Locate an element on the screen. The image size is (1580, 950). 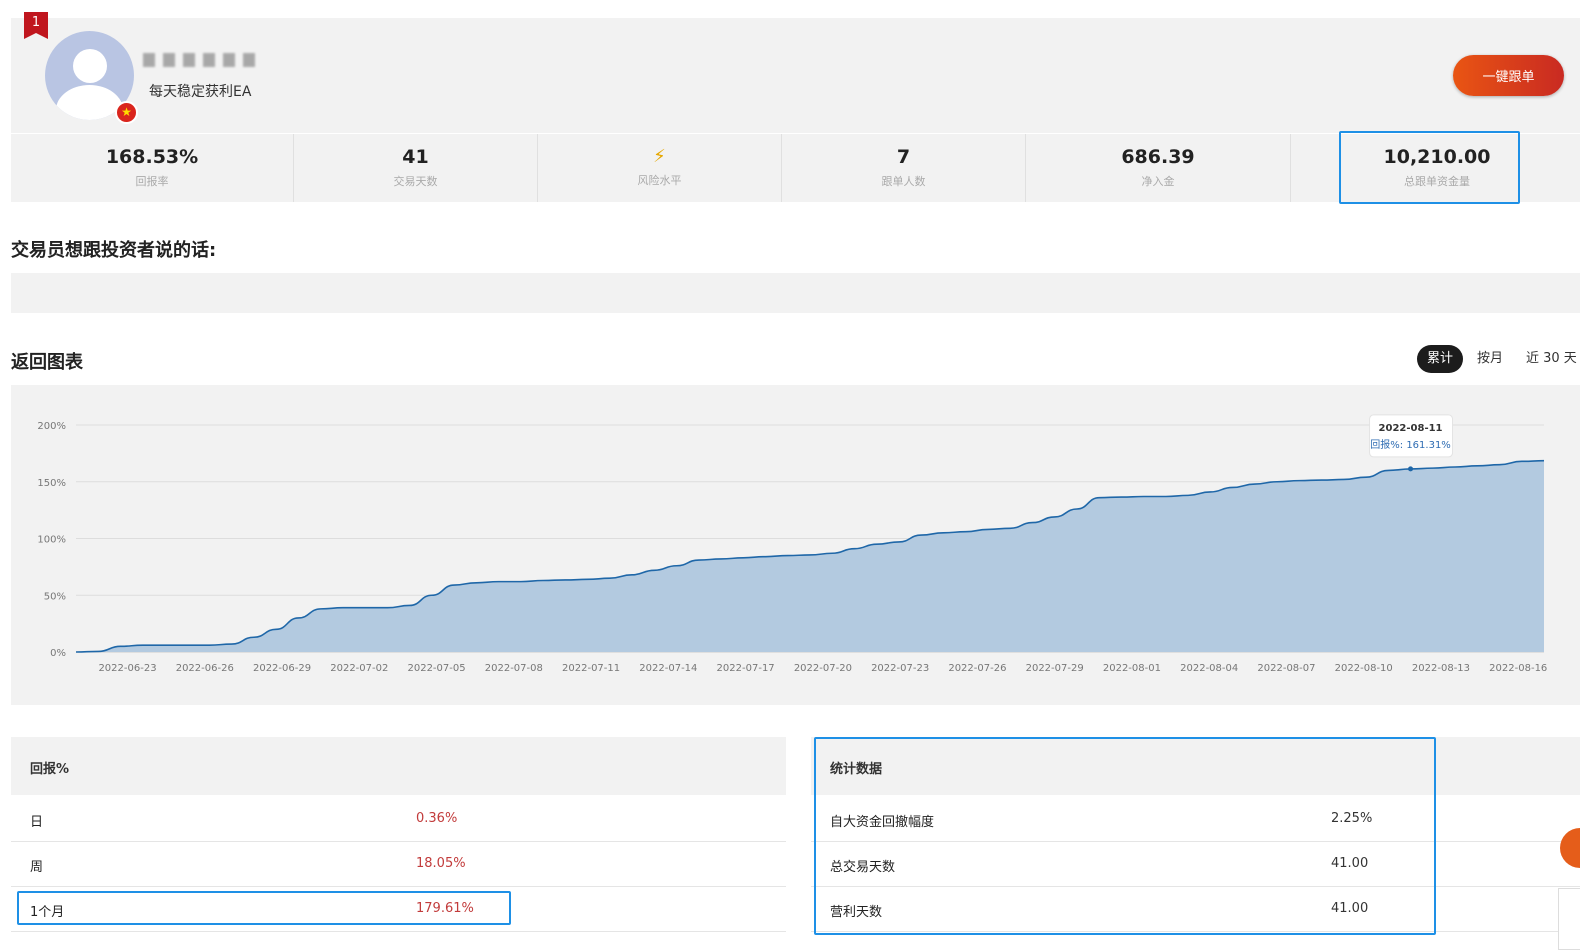
y-tick-label: 150% is located at coordinates (51, 483).